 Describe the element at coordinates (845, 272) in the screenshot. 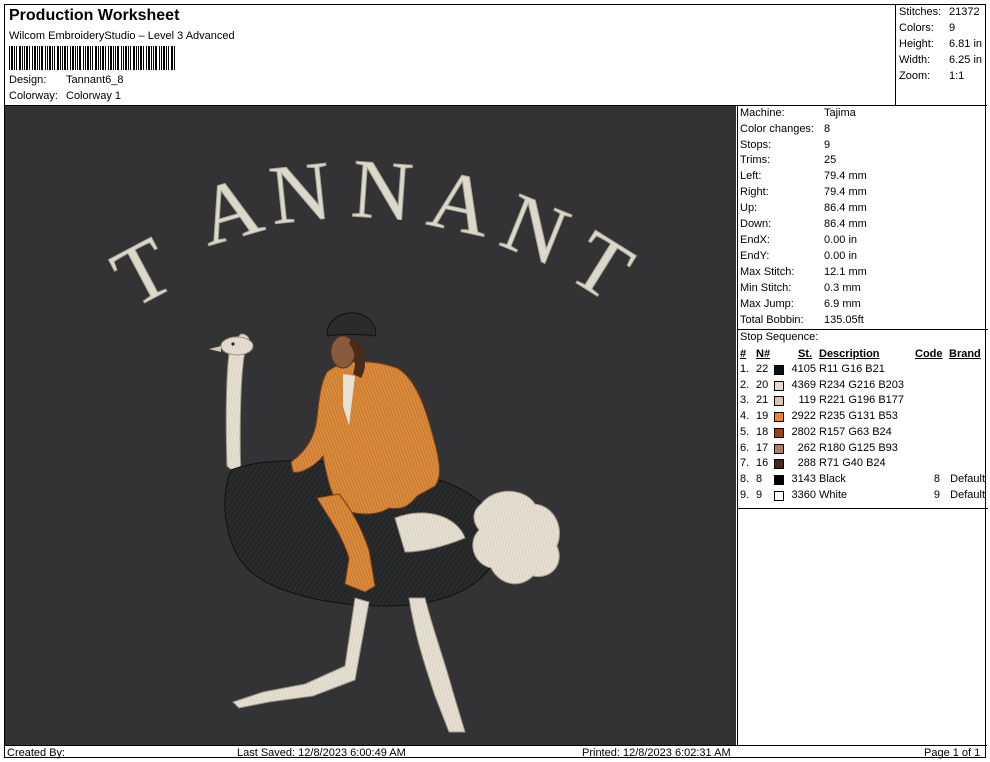

I see `info-value: 12.1 mm` at that location.